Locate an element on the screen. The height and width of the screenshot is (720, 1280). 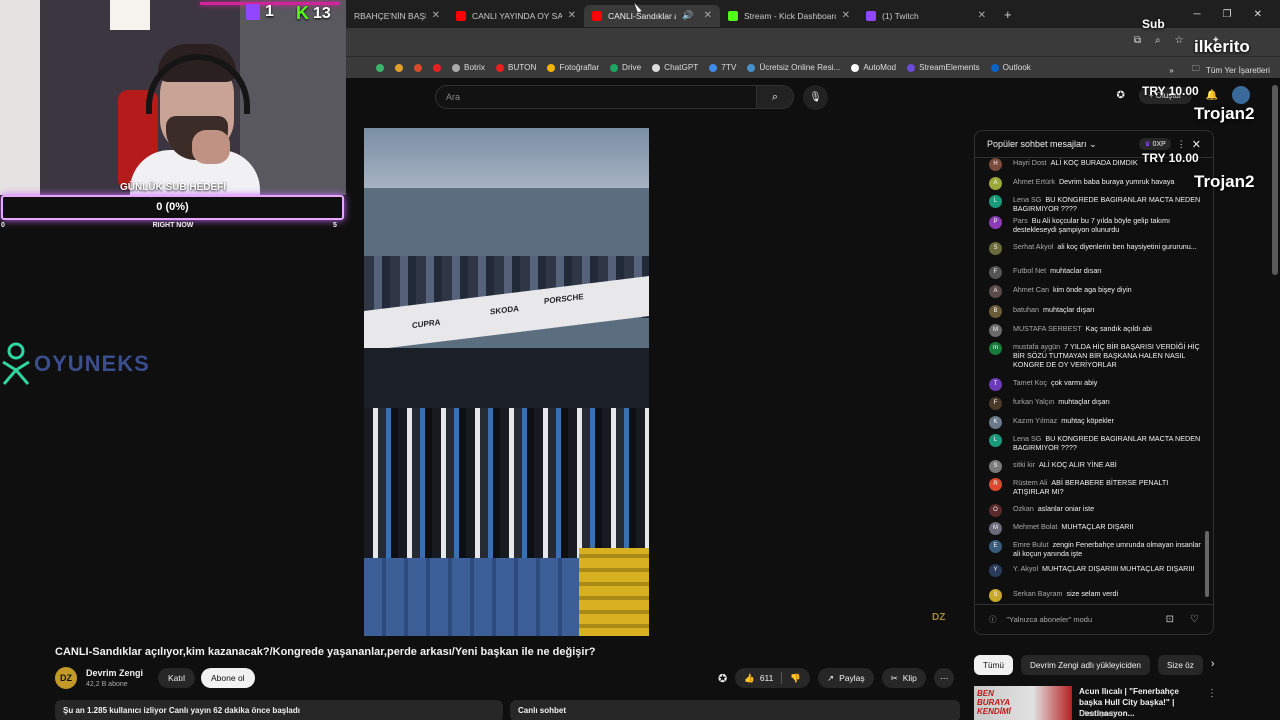
chat-author: Kazım Yılmaz is located at coordinates (1035, 420).